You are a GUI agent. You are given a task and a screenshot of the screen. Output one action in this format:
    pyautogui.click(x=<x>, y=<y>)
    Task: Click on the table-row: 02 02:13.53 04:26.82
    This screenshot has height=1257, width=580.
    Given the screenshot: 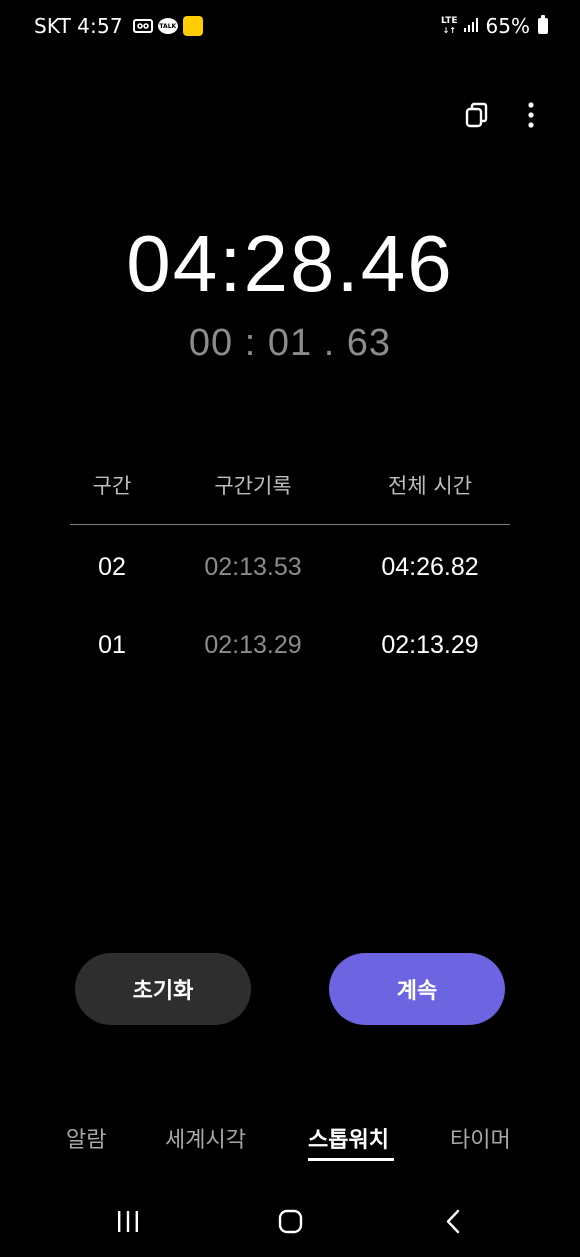 What is the action you would take?
    pyautogui.click(x=290, y=564)
    